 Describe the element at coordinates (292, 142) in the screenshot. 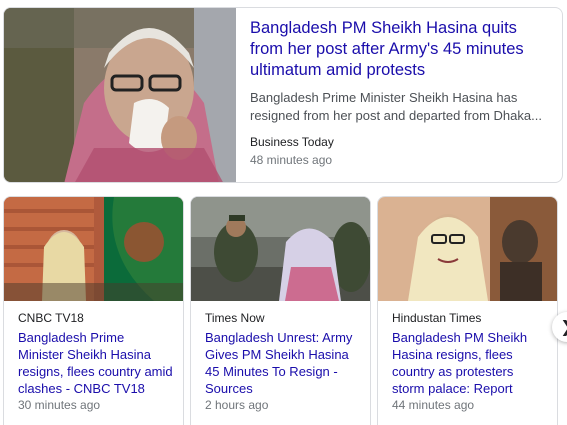

I see `top-story-source: Business Today` at that location.